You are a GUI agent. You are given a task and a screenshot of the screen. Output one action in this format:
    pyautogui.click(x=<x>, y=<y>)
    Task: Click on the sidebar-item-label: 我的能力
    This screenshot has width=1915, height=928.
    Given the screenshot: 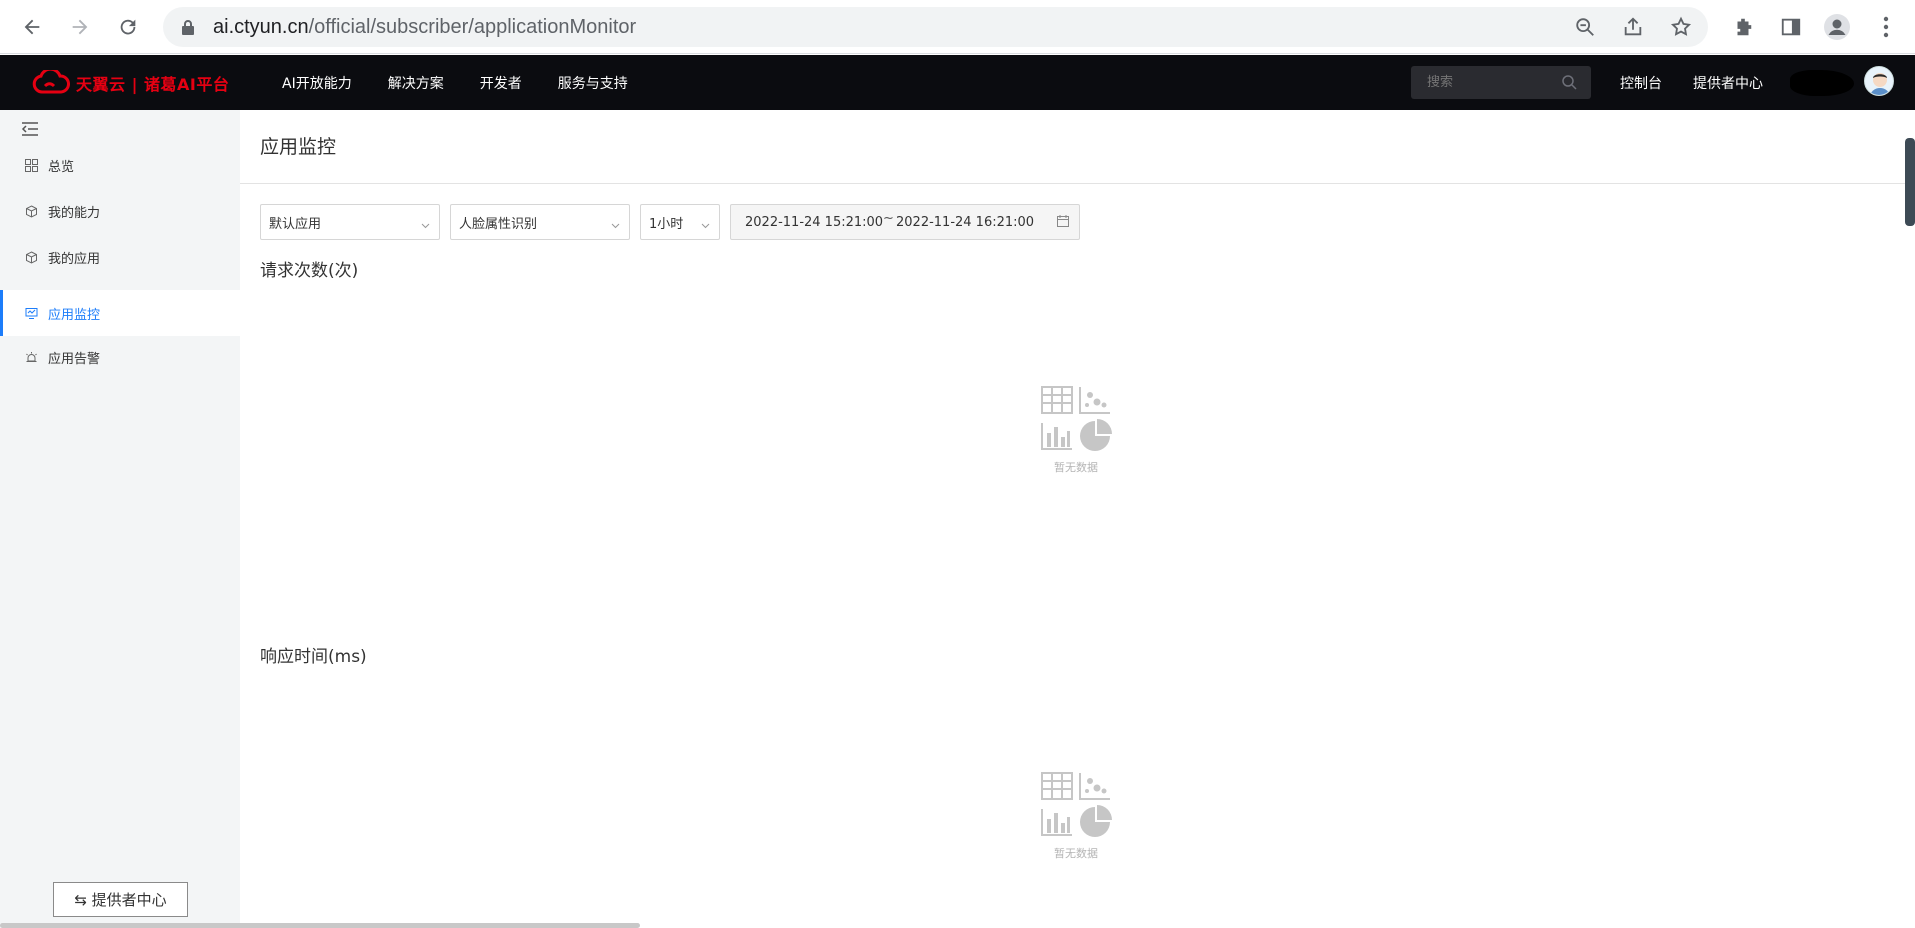 What is the action you would take?
    pyautogui.click(x=74, y=213)
    